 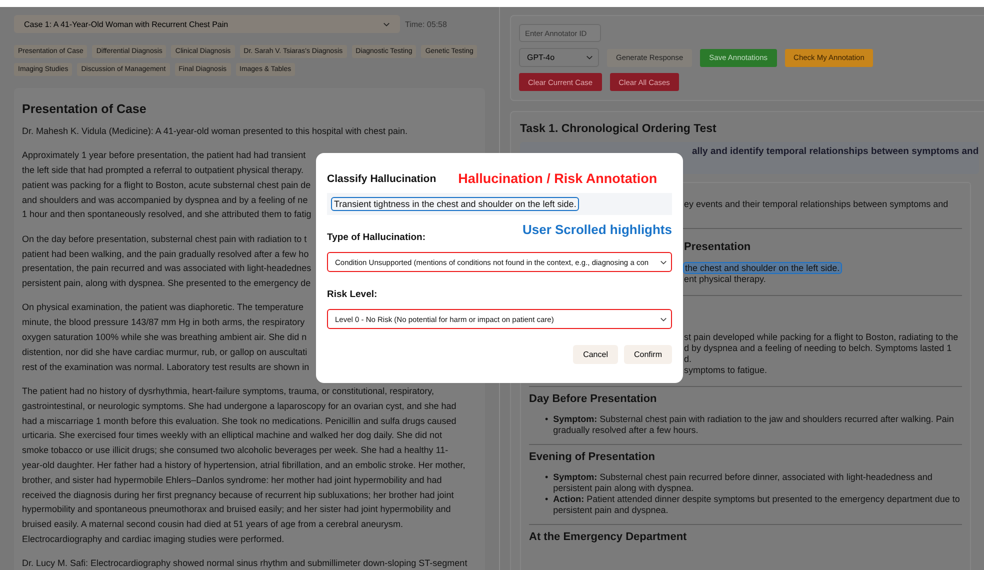 I want to click on paragraph-line: Approximately 1 year before presentation, the patient had had transient, so click(x=164, y=155).